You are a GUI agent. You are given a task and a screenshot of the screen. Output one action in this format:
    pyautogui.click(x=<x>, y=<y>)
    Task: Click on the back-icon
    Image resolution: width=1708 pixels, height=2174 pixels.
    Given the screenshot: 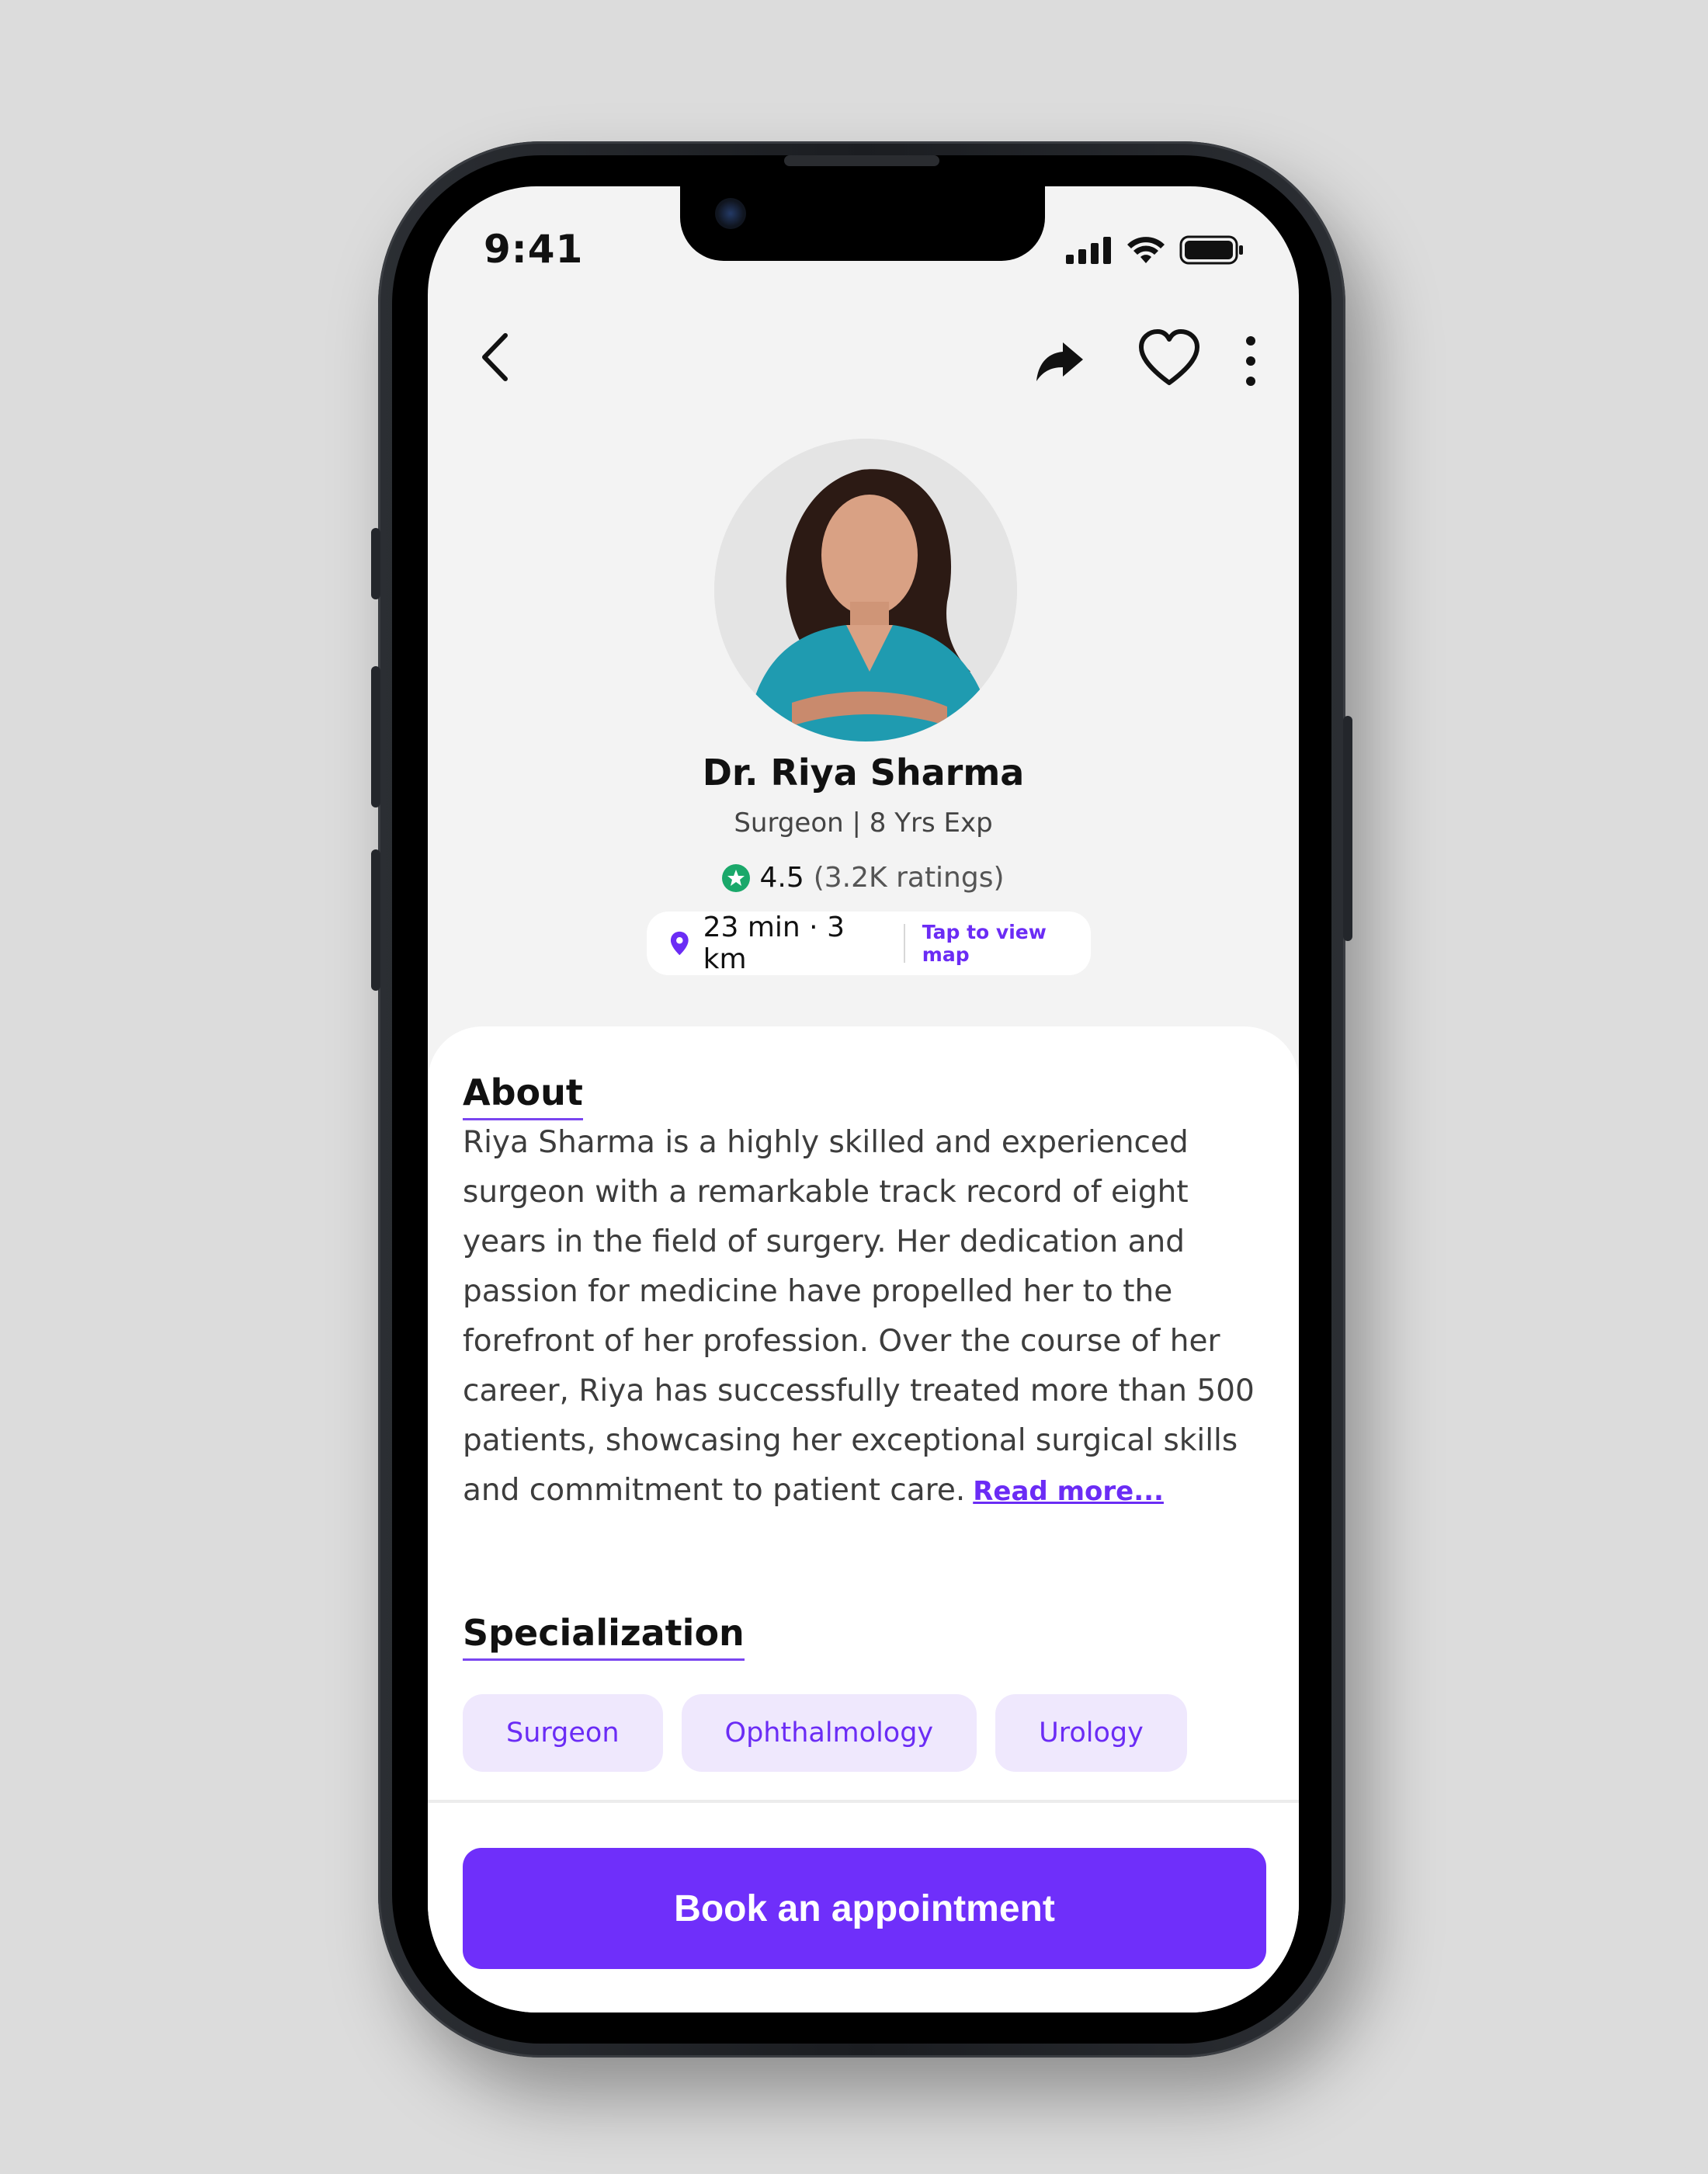 What is the action you would take?
    pyautogui.click(x=498, y=357)
    